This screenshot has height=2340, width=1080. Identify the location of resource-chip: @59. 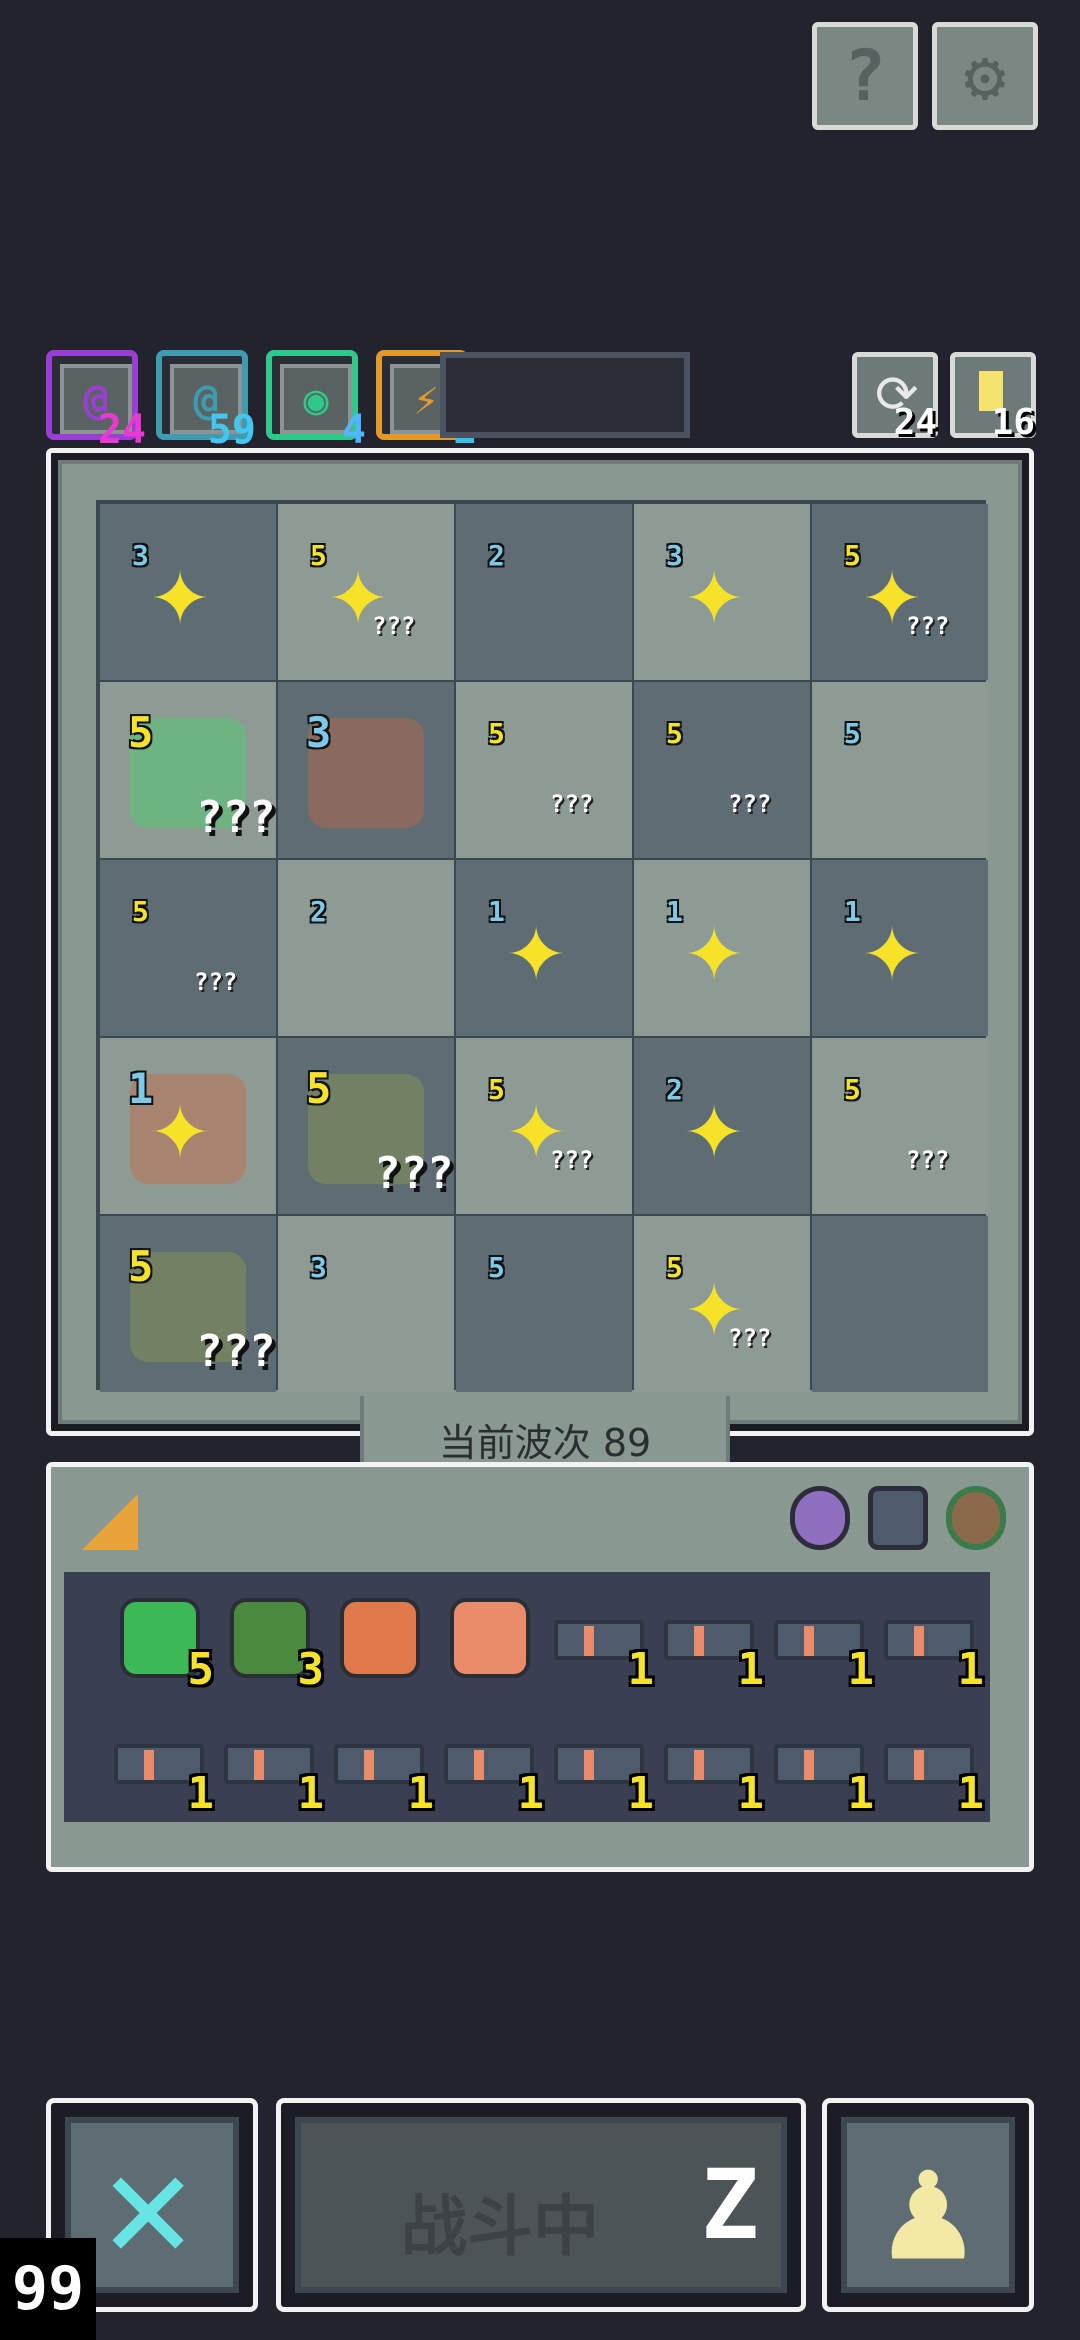
(206, 400).